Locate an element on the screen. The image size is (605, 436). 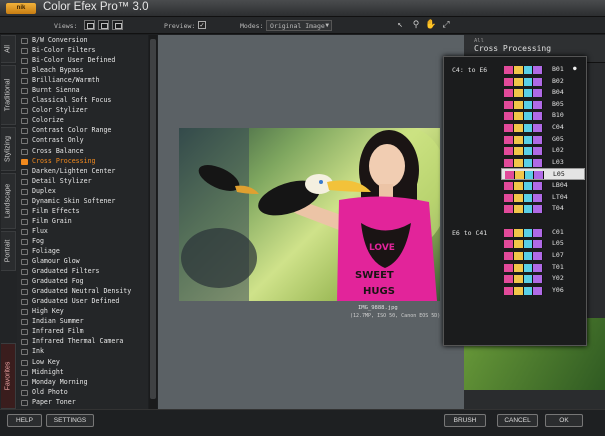
pointer-icon: ↖ is located at coordinates (400, 25).